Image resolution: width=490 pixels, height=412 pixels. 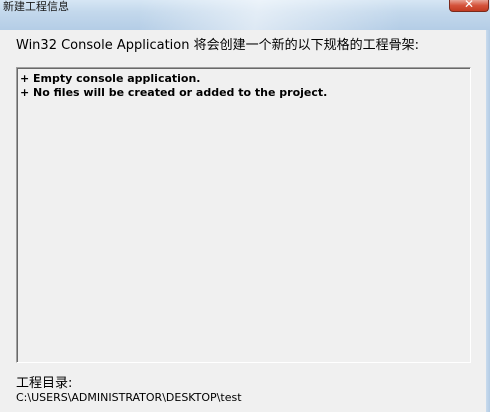 I want to click on window-frame-right, so click(x=488, y=221).